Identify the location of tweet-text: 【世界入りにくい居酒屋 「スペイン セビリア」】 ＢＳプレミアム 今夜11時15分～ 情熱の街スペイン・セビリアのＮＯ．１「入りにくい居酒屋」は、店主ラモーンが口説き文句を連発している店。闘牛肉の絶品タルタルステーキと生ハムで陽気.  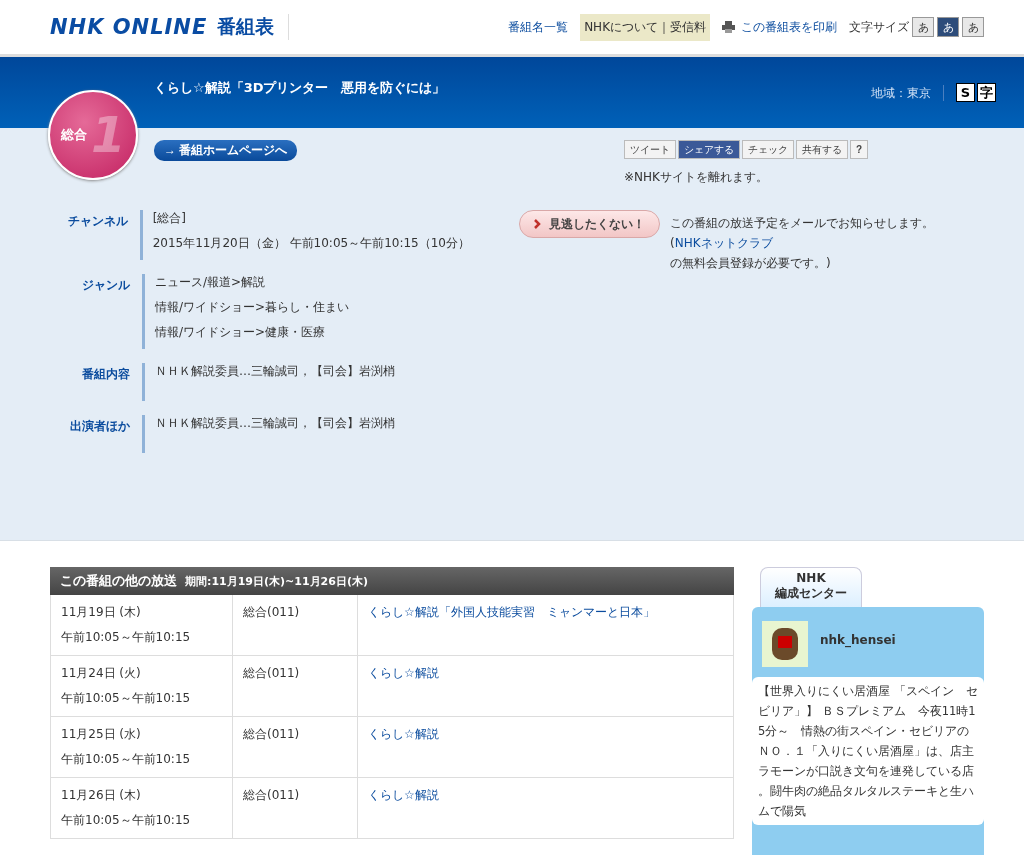
(868, 751).